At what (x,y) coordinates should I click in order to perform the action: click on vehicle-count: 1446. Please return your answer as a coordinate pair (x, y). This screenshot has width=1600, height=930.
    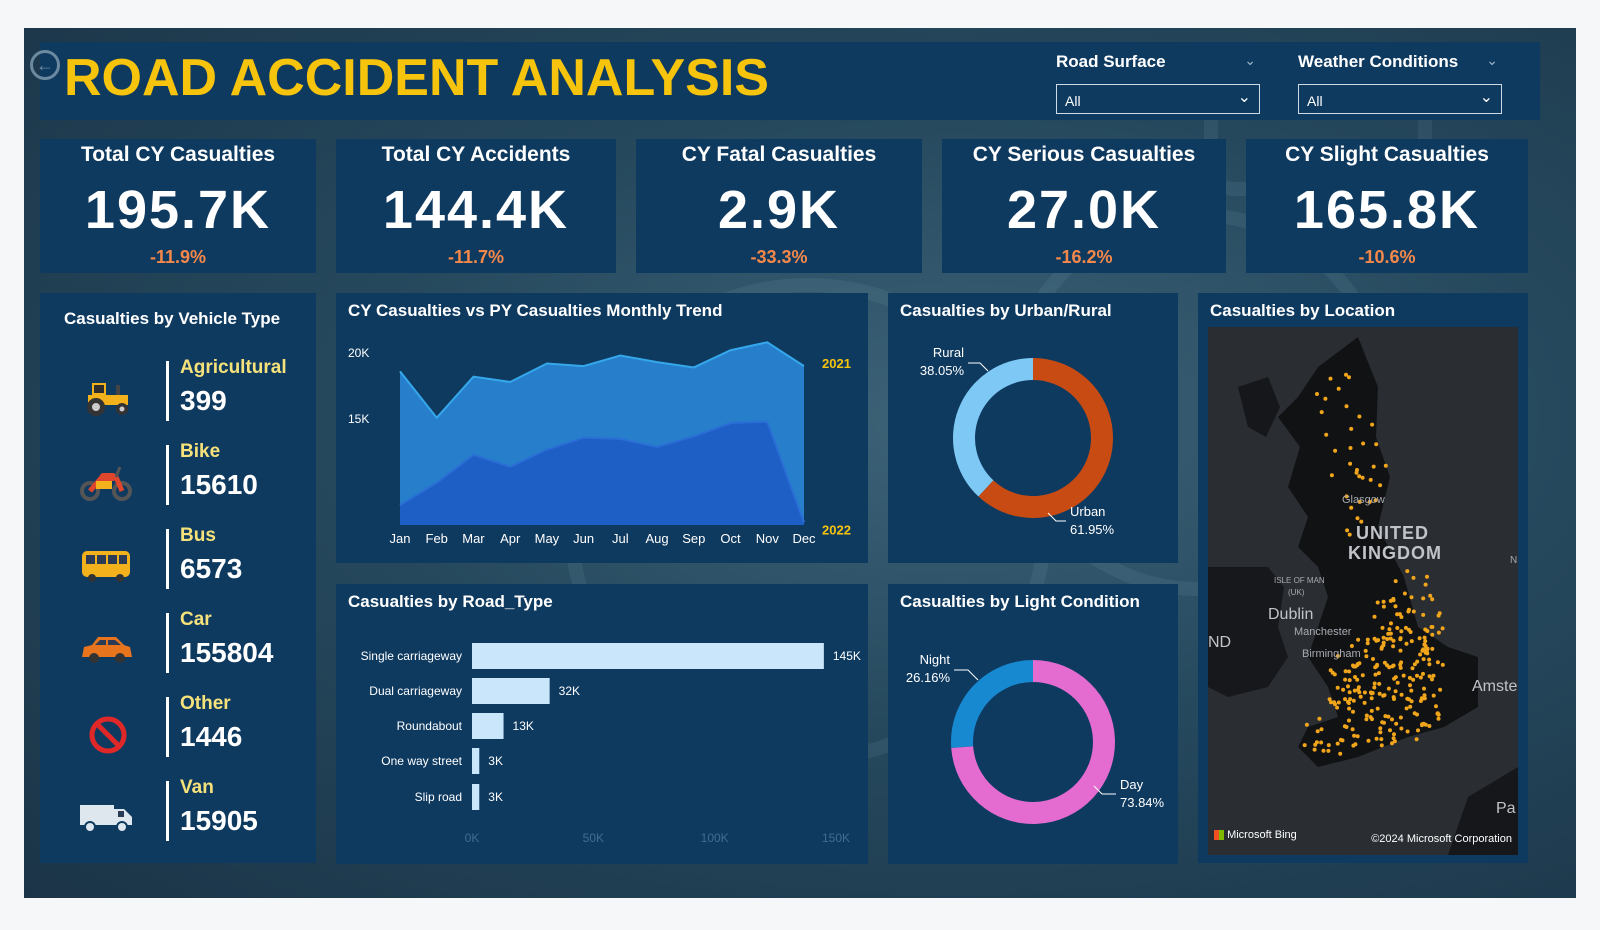
    Looking at the image, I should click on (211, 736).